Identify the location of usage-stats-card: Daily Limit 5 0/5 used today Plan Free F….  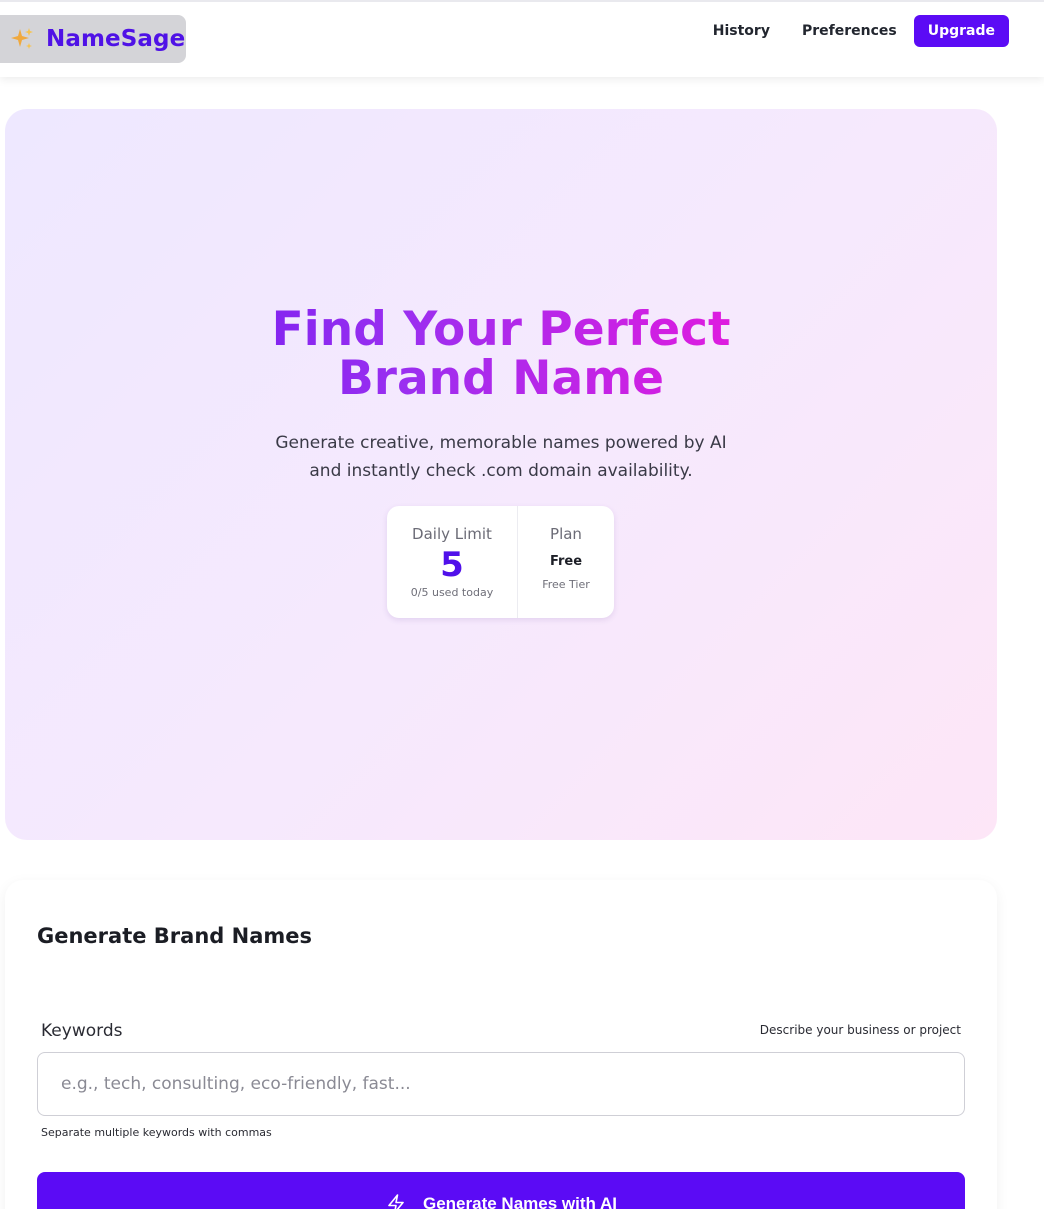
(500, 562).